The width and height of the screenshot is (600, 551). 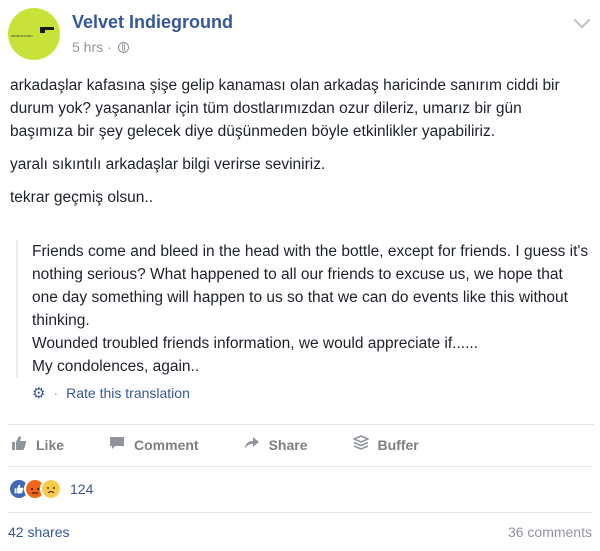 What do you see at coordinates (19, 445) in the screenshot?
I see `thumbs-up-icon` at bounding box center [19, 445].